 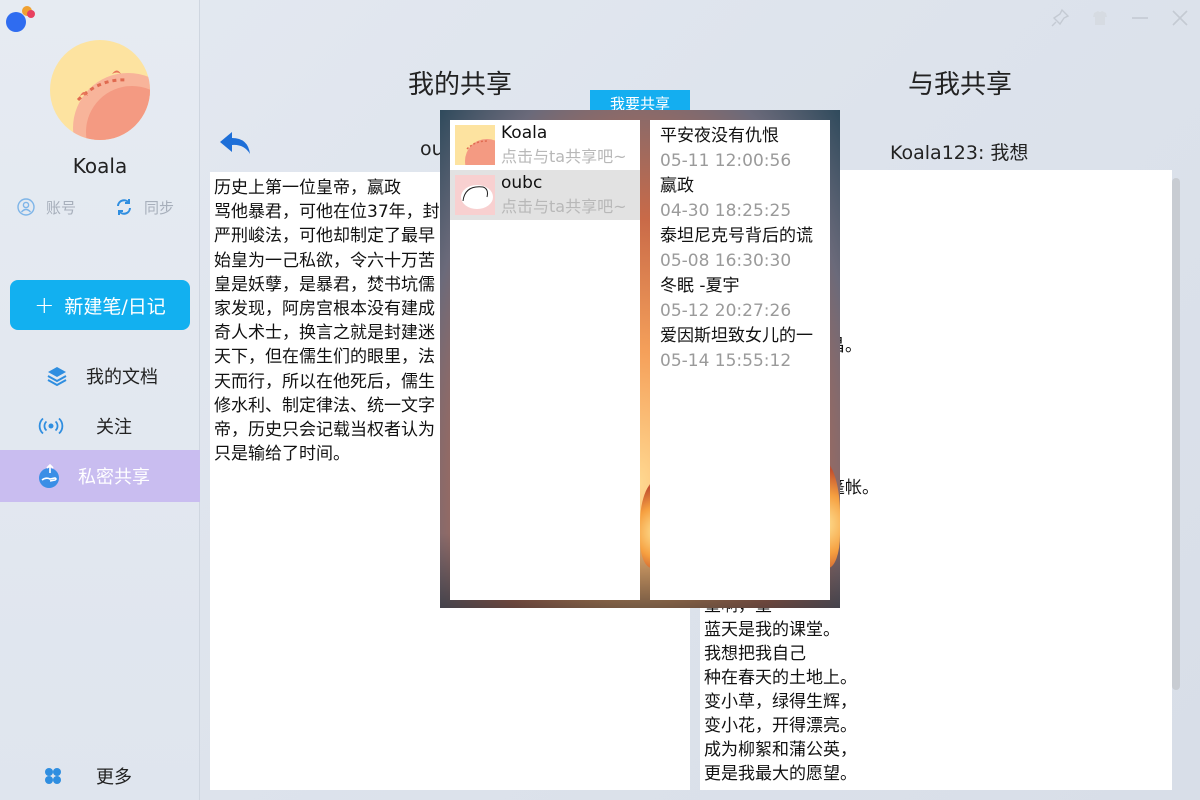 What do you see at coordinates (780, 678) in the screenshot?
I see `doc-text-line: 种在春天的土地上。` at bounding box center [780, 678].